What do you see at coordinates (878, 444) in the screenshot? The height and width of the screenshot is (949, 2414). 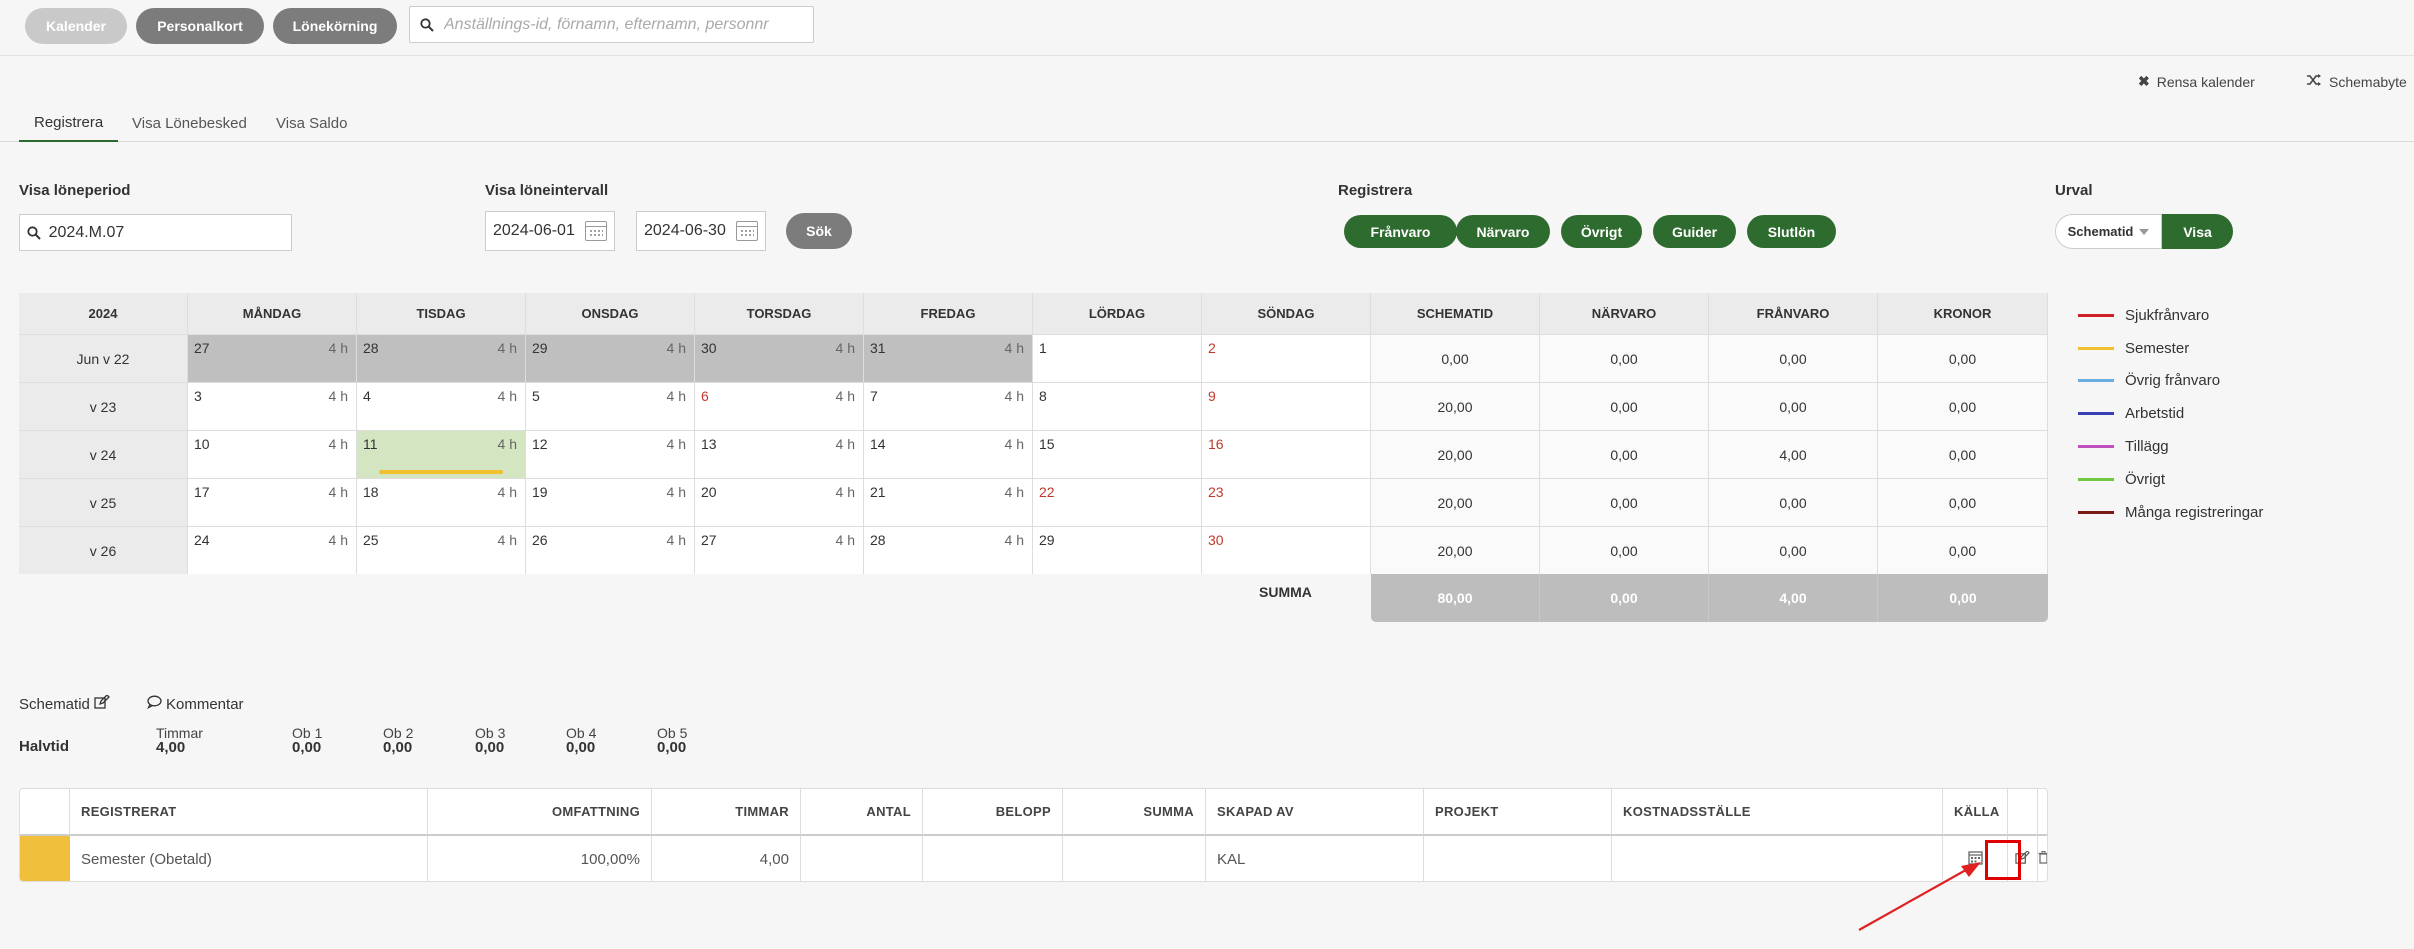 I see `day-number: 14` at bounding box center [878, 444].